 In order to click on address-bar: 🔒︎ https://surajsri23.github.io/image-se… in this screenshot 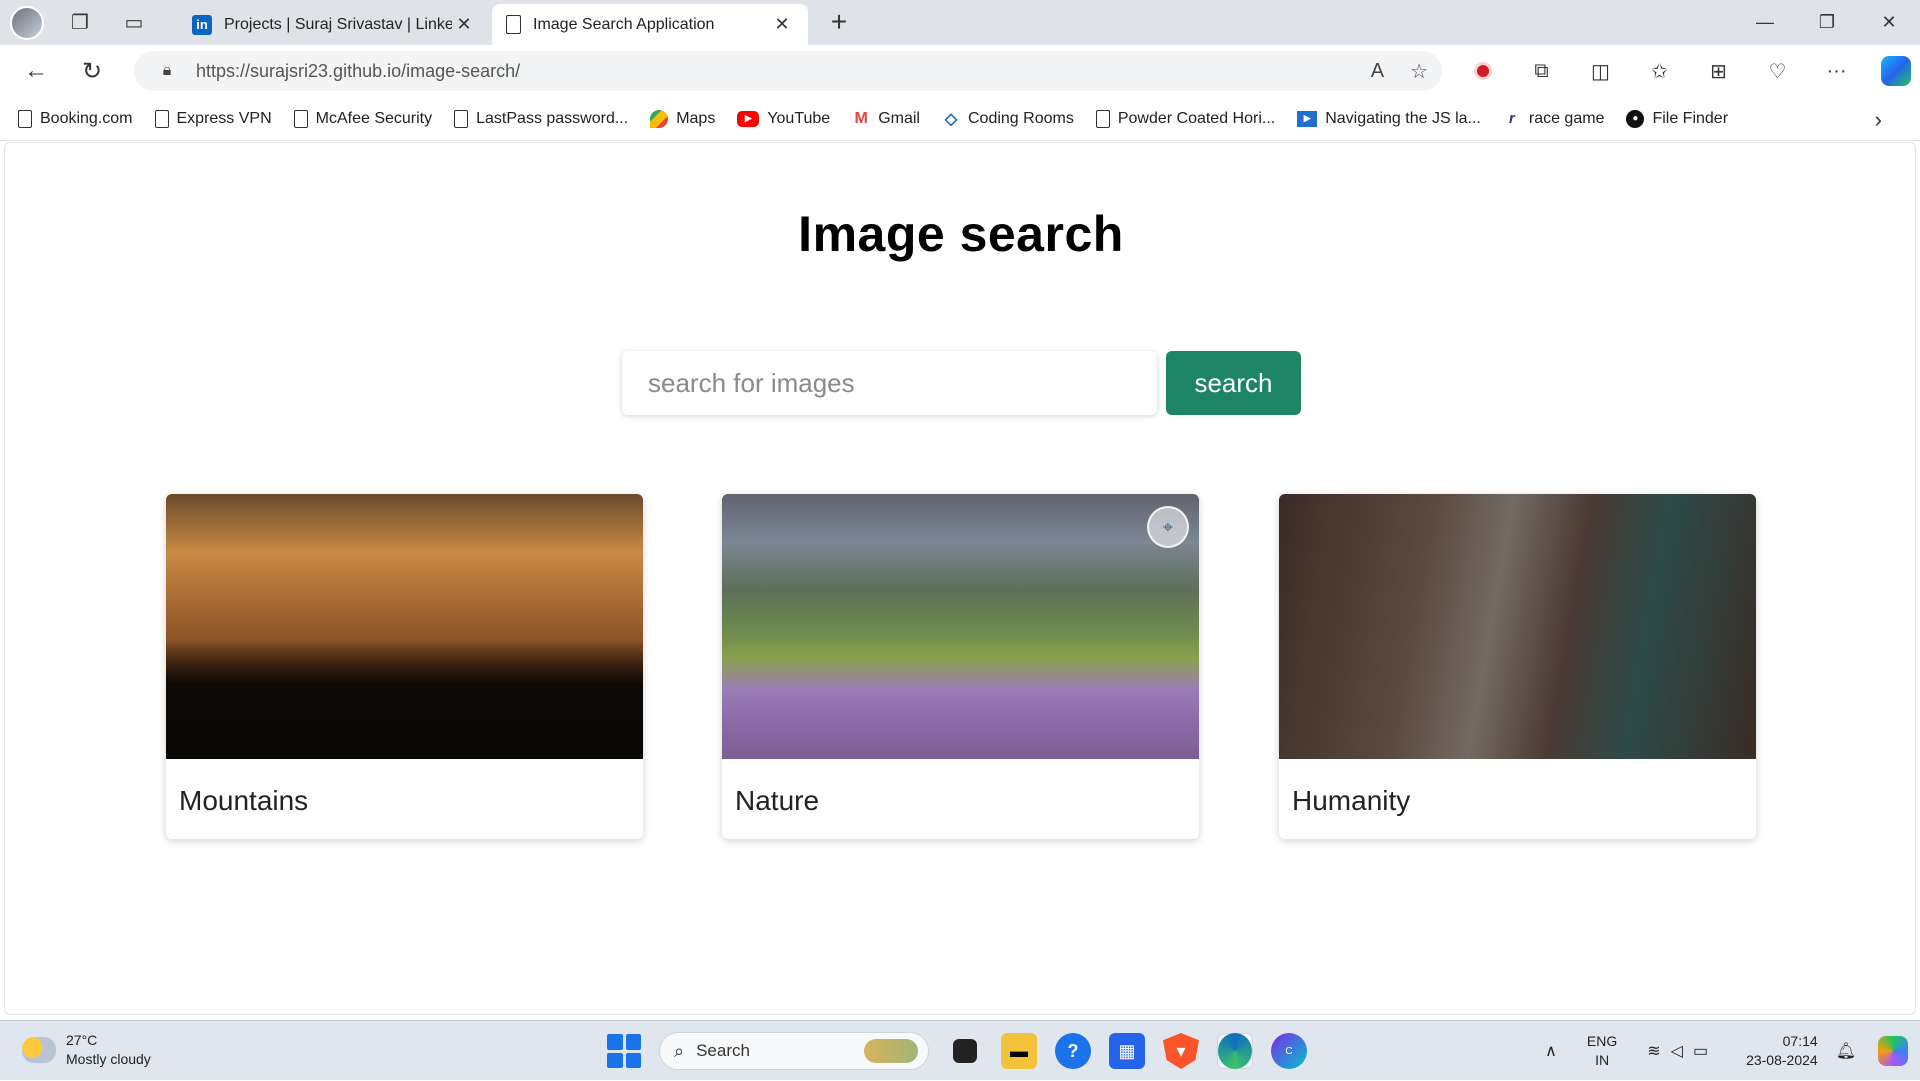, I will do `click(788, 71)`.